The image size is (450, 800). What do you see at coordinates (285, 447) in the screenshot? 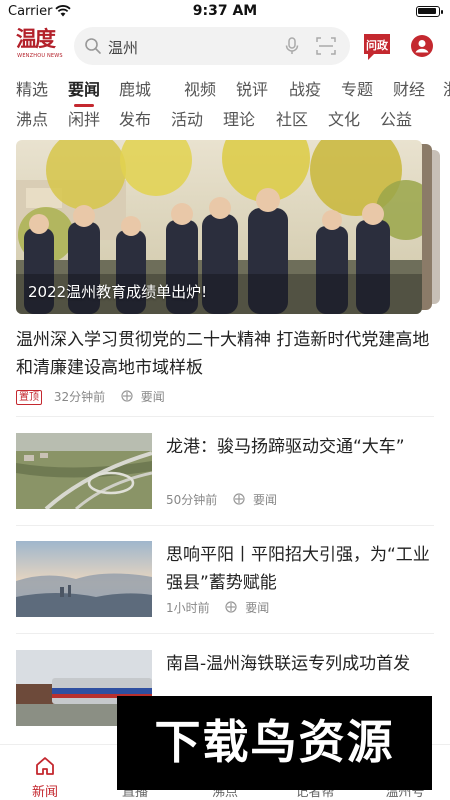
I see `news-title: 龙港：骏马扬蹄驱动交通“大车”` at bounding box center [285, 447].